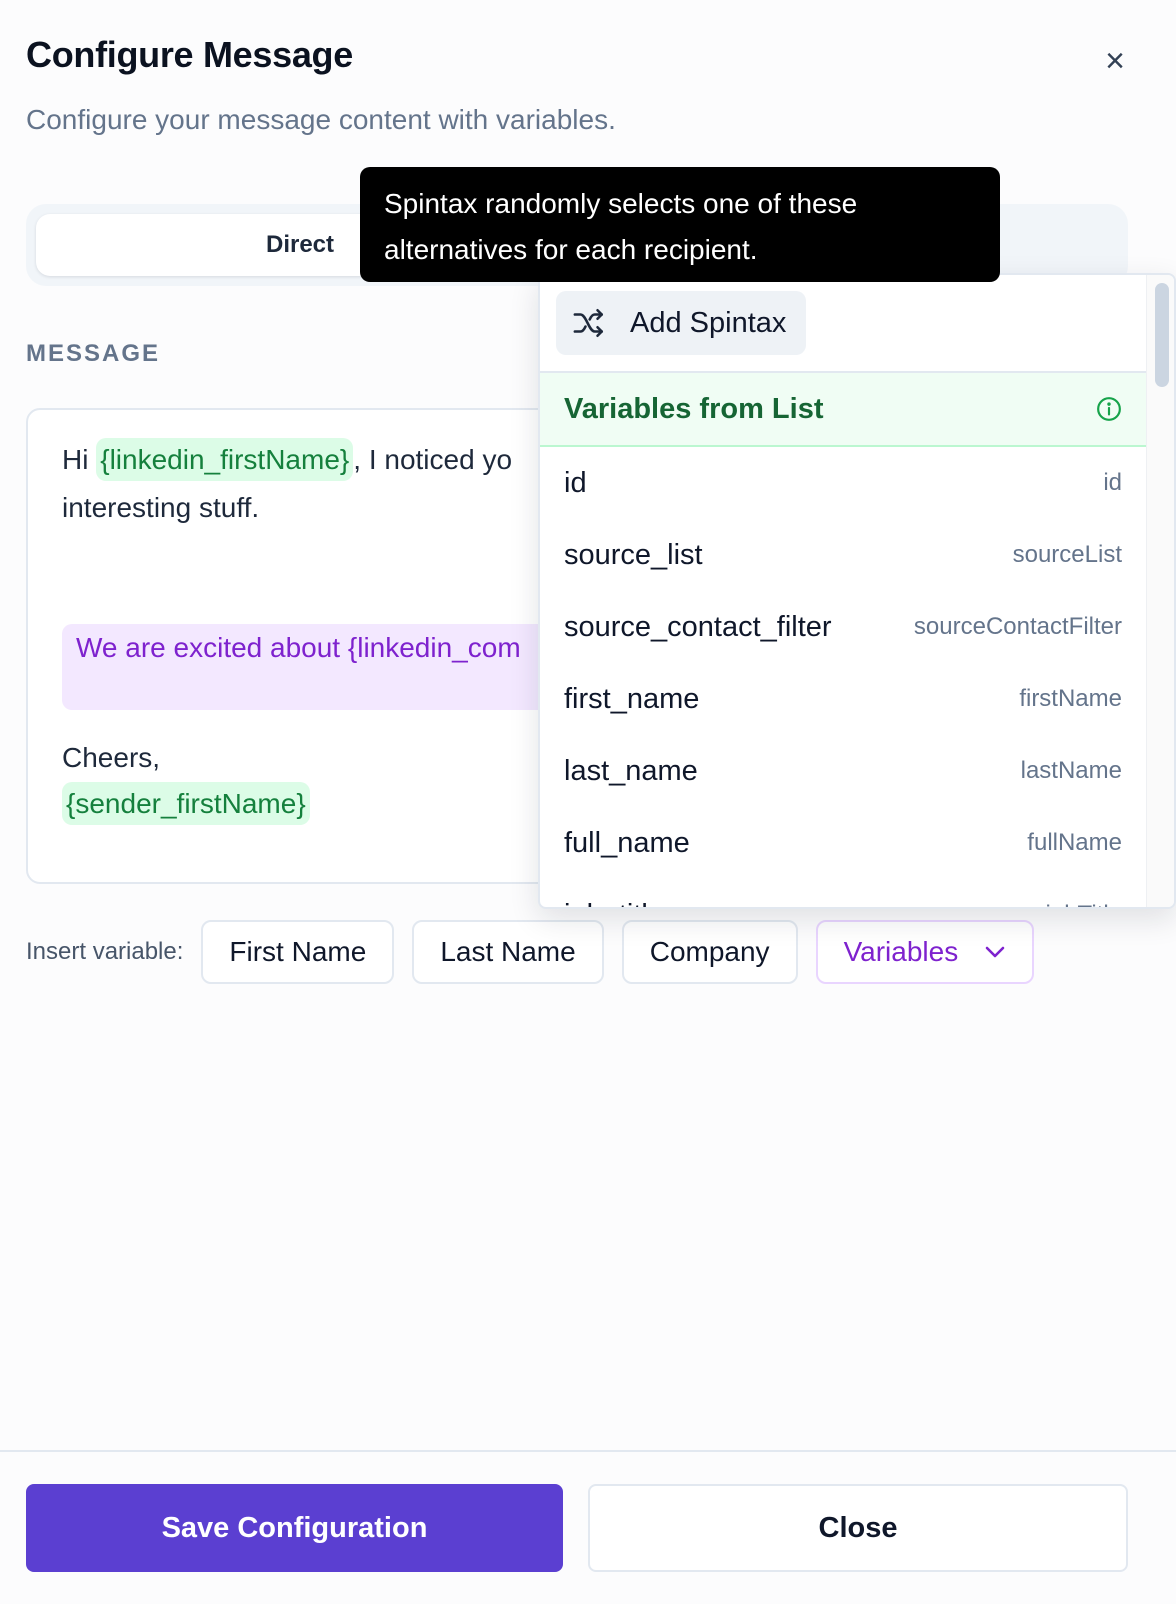  What do you see at coordinates (575, 482) in the screenshot?
I see `variable-option-name: id` at bounding box center [575, 482].